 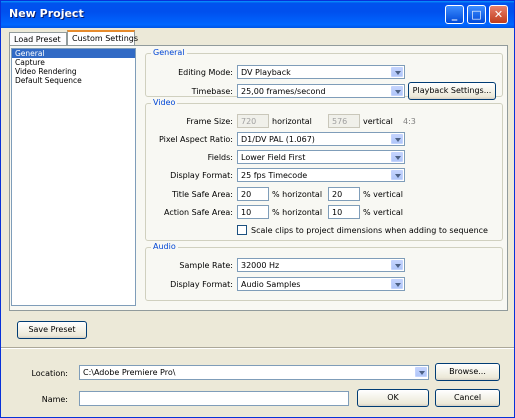 I want to click on audio-group: Audio, so click(x=324, y=271).